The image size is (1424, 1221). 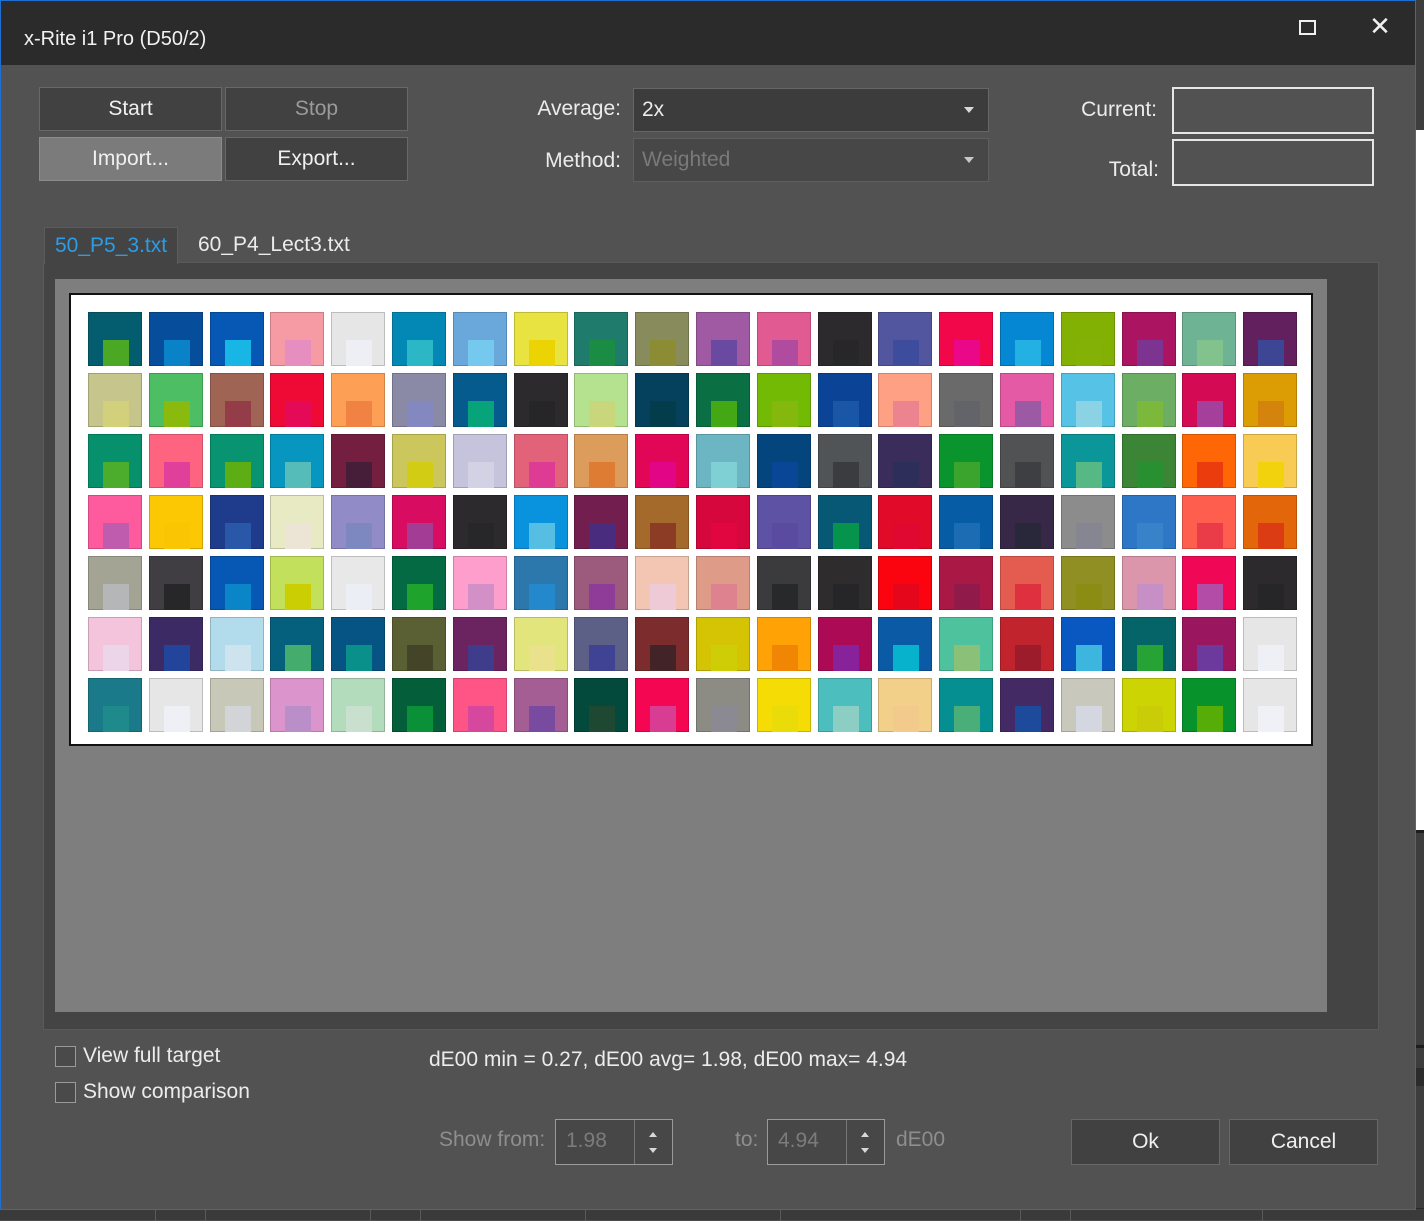 What do you see at coordinates (811, 160) in the screenshot?
I see `method-select: Weighted` at bounding box center [811, 160].